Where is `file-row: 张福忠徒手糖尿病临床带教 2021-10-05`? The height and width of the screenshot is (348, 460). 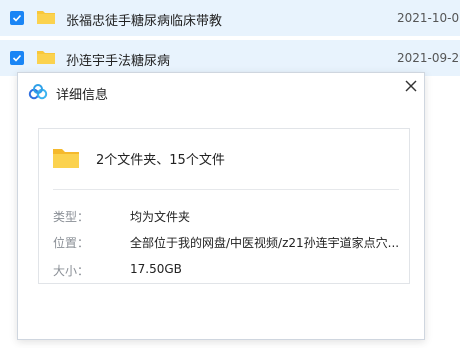 file-row: 张福忠徒手糖尿病临床带教 2021-10-05 is located at coordinates (230, 18).